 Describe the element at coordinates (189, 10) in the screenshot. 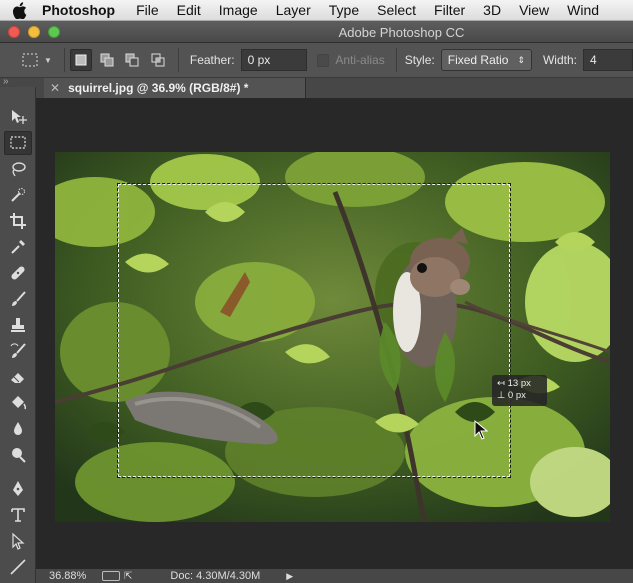

I see `menu-edit: Edit` at that location.